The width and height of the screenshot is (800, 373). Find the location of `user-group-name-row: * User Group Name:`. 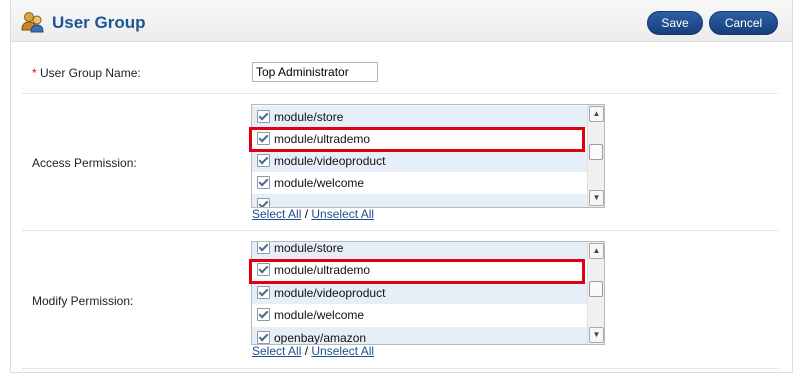

user-group-name-row: * User Group Name: is located at coordinates (400, 73).